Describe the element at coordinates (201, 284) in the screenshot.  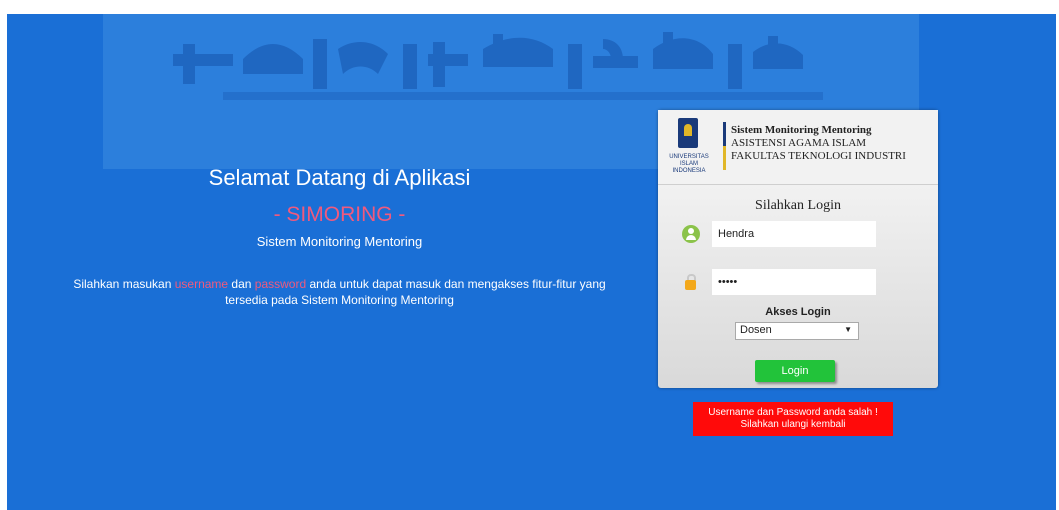
I see `desc-username-highlight: username` at that location.